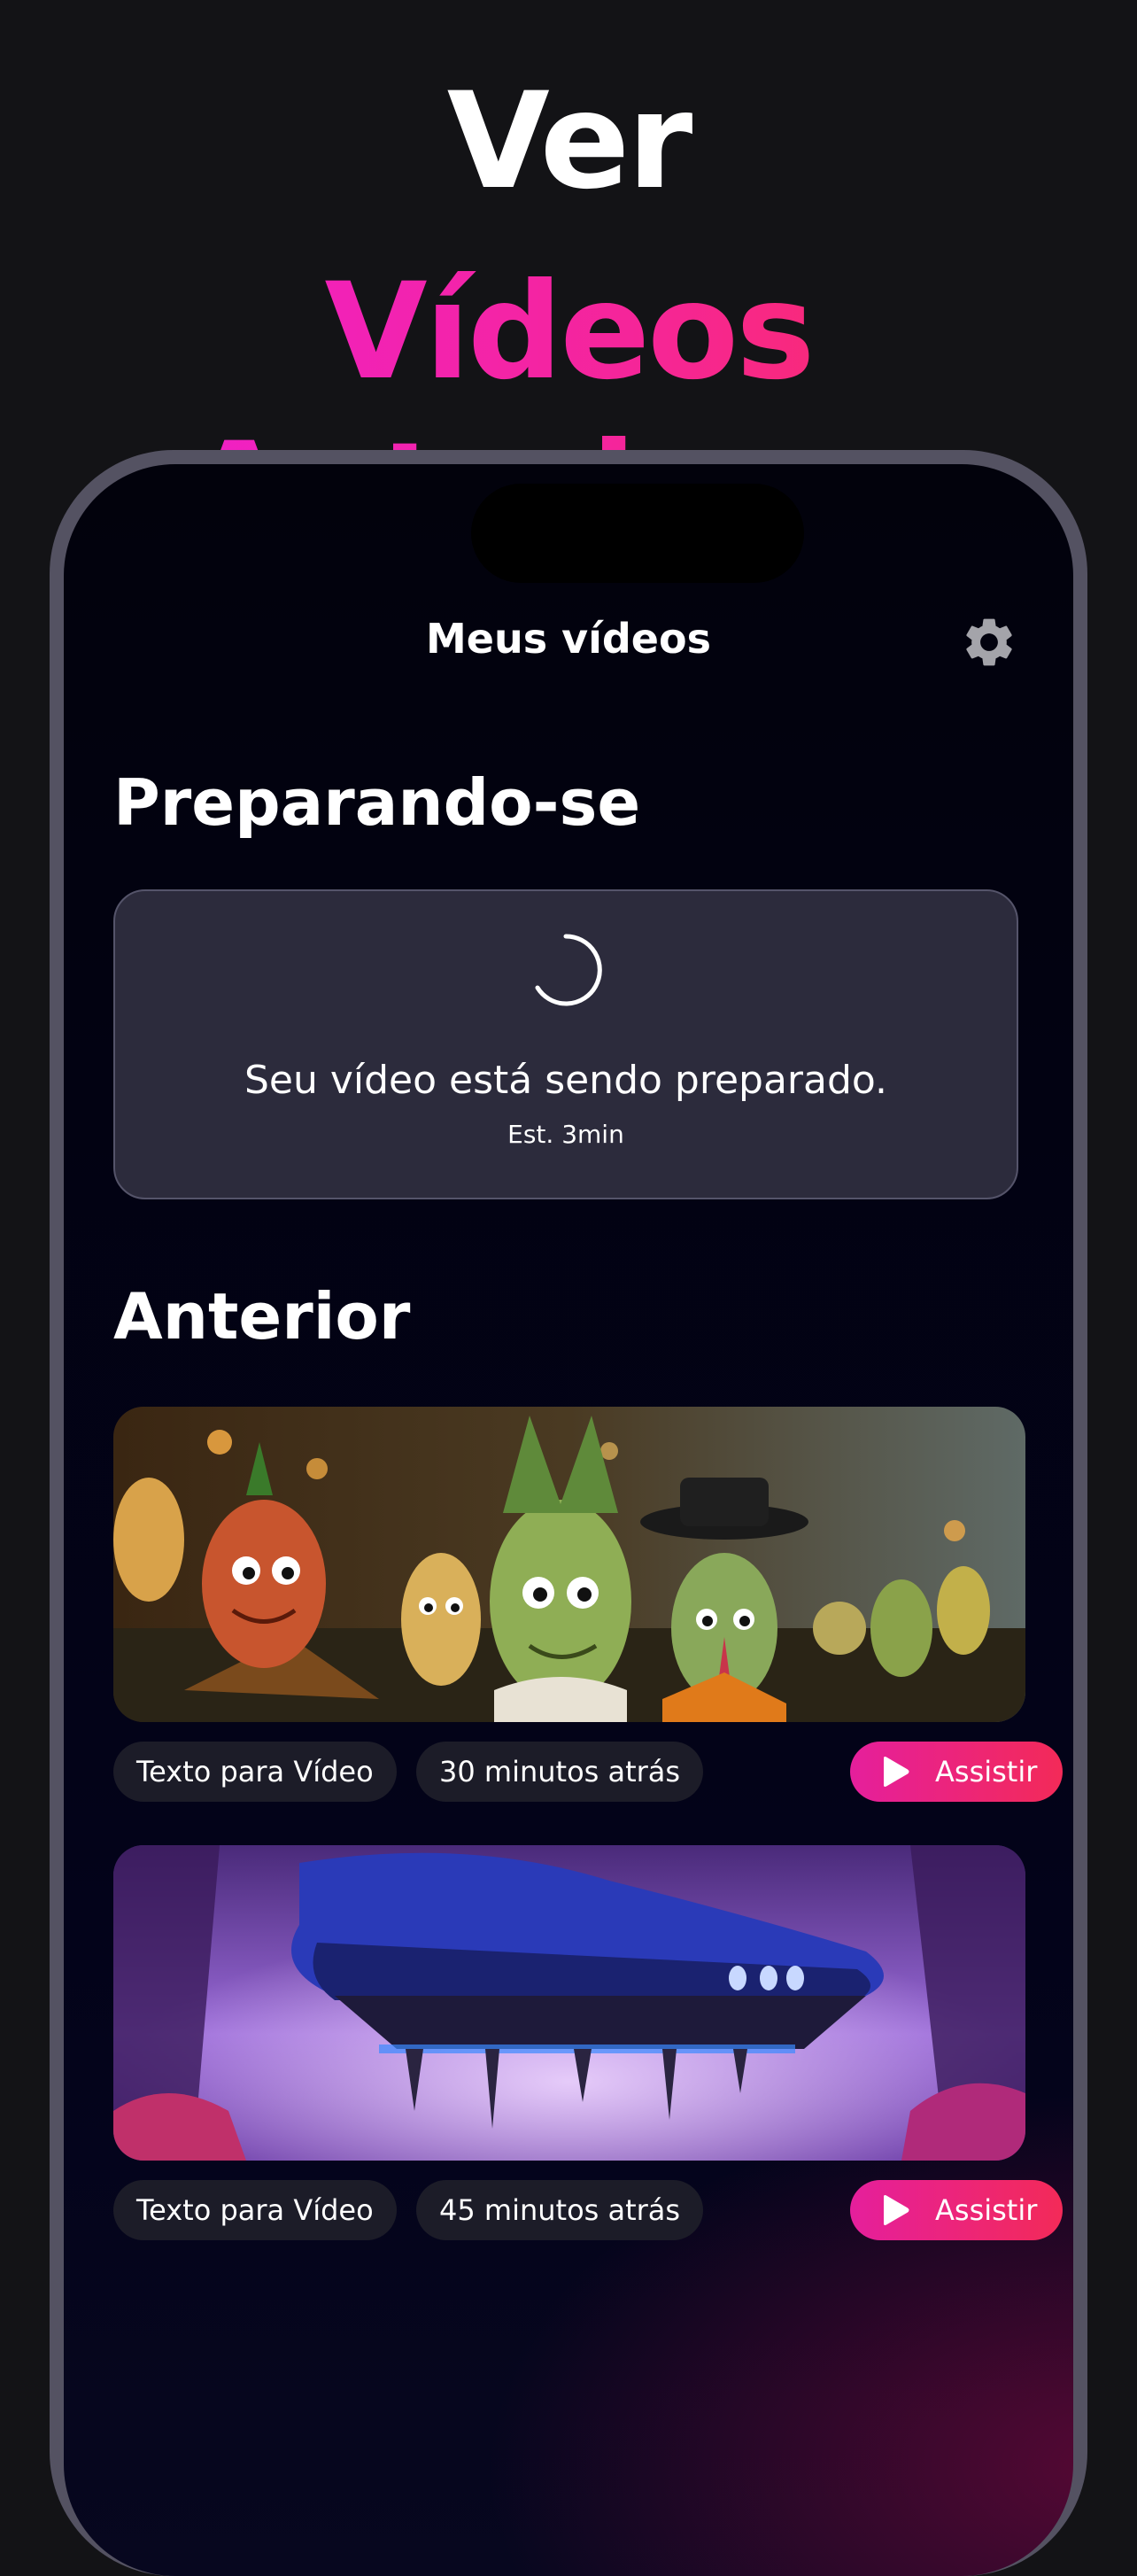  What do you see at coordinates (568, 970) in the screenshot?
I see `loading-spinner-icon` at bounding box center [568, 970].